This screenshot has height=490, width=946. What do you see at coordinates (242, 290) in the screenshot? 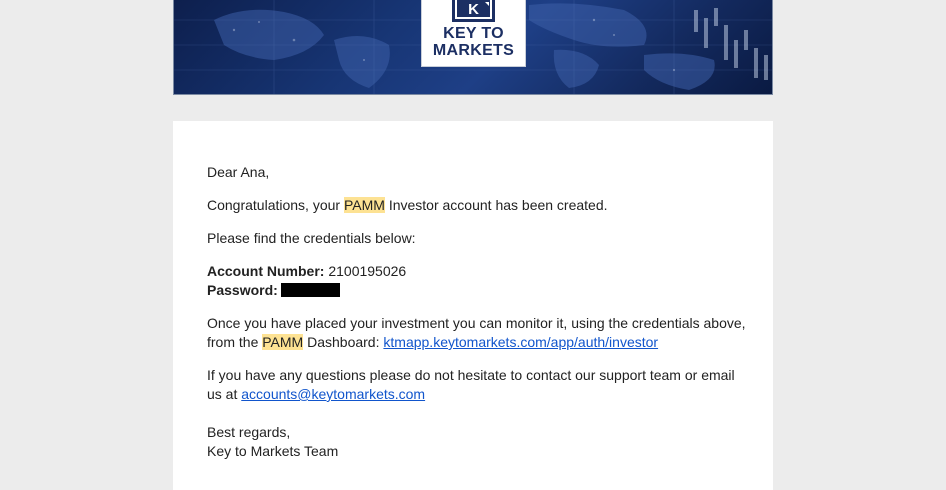
I see `password-label: Password:` at bounding box center [242, 290].